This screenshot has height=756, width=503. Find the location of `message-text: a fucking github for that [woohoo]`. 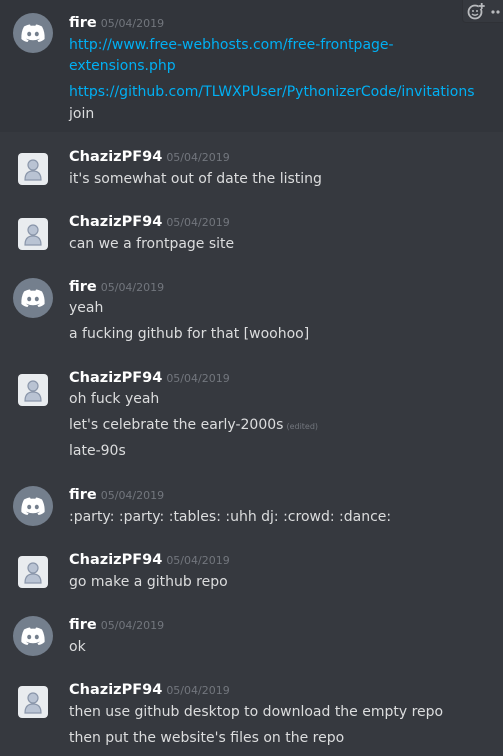

message-text: a fucking github for that [woohoo] is located at coordinates (189, 334).